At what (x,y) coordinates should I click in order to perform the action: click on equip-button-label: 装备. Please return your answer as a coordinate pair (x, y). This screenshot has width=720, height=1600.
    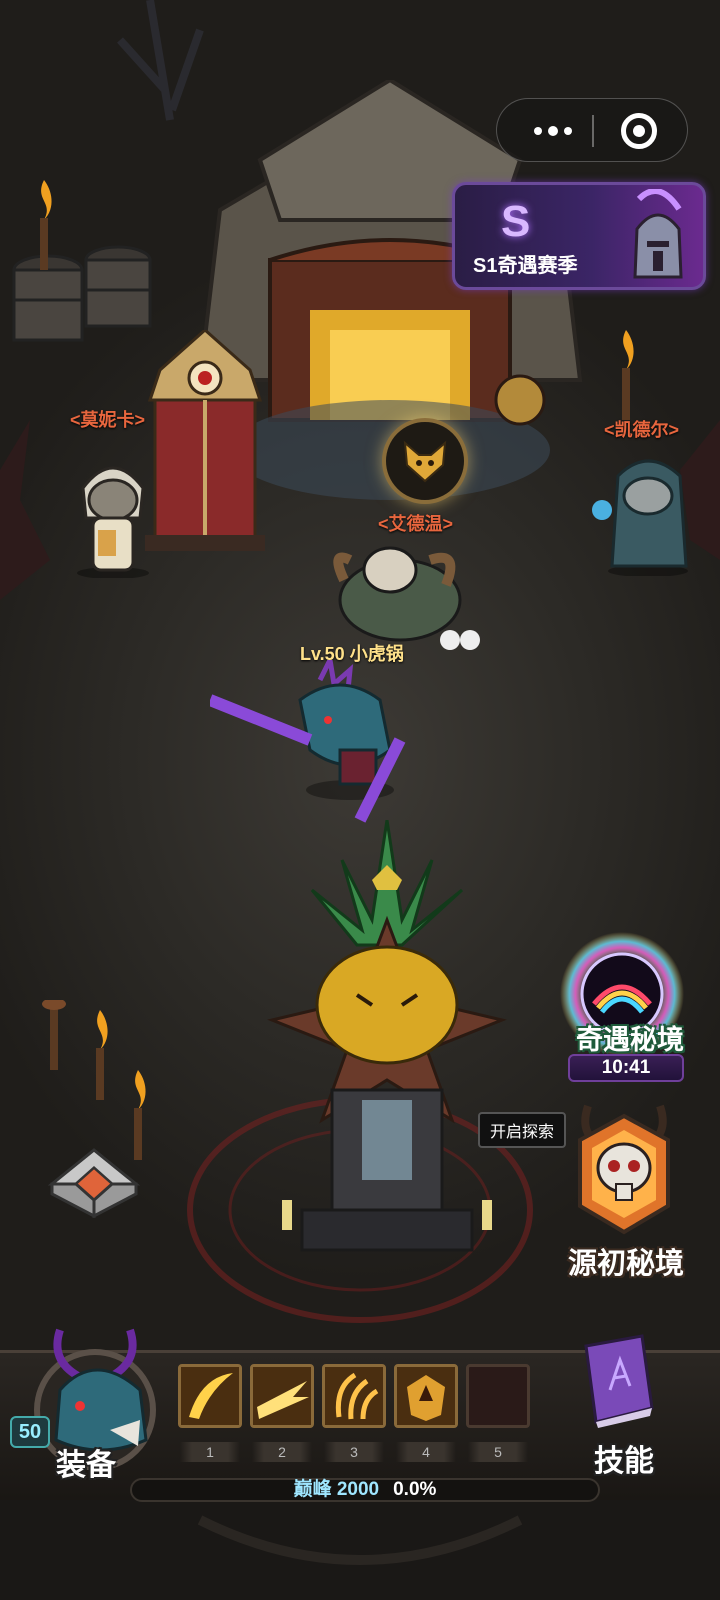
    Looking at the image, I should click on (86, 1462).